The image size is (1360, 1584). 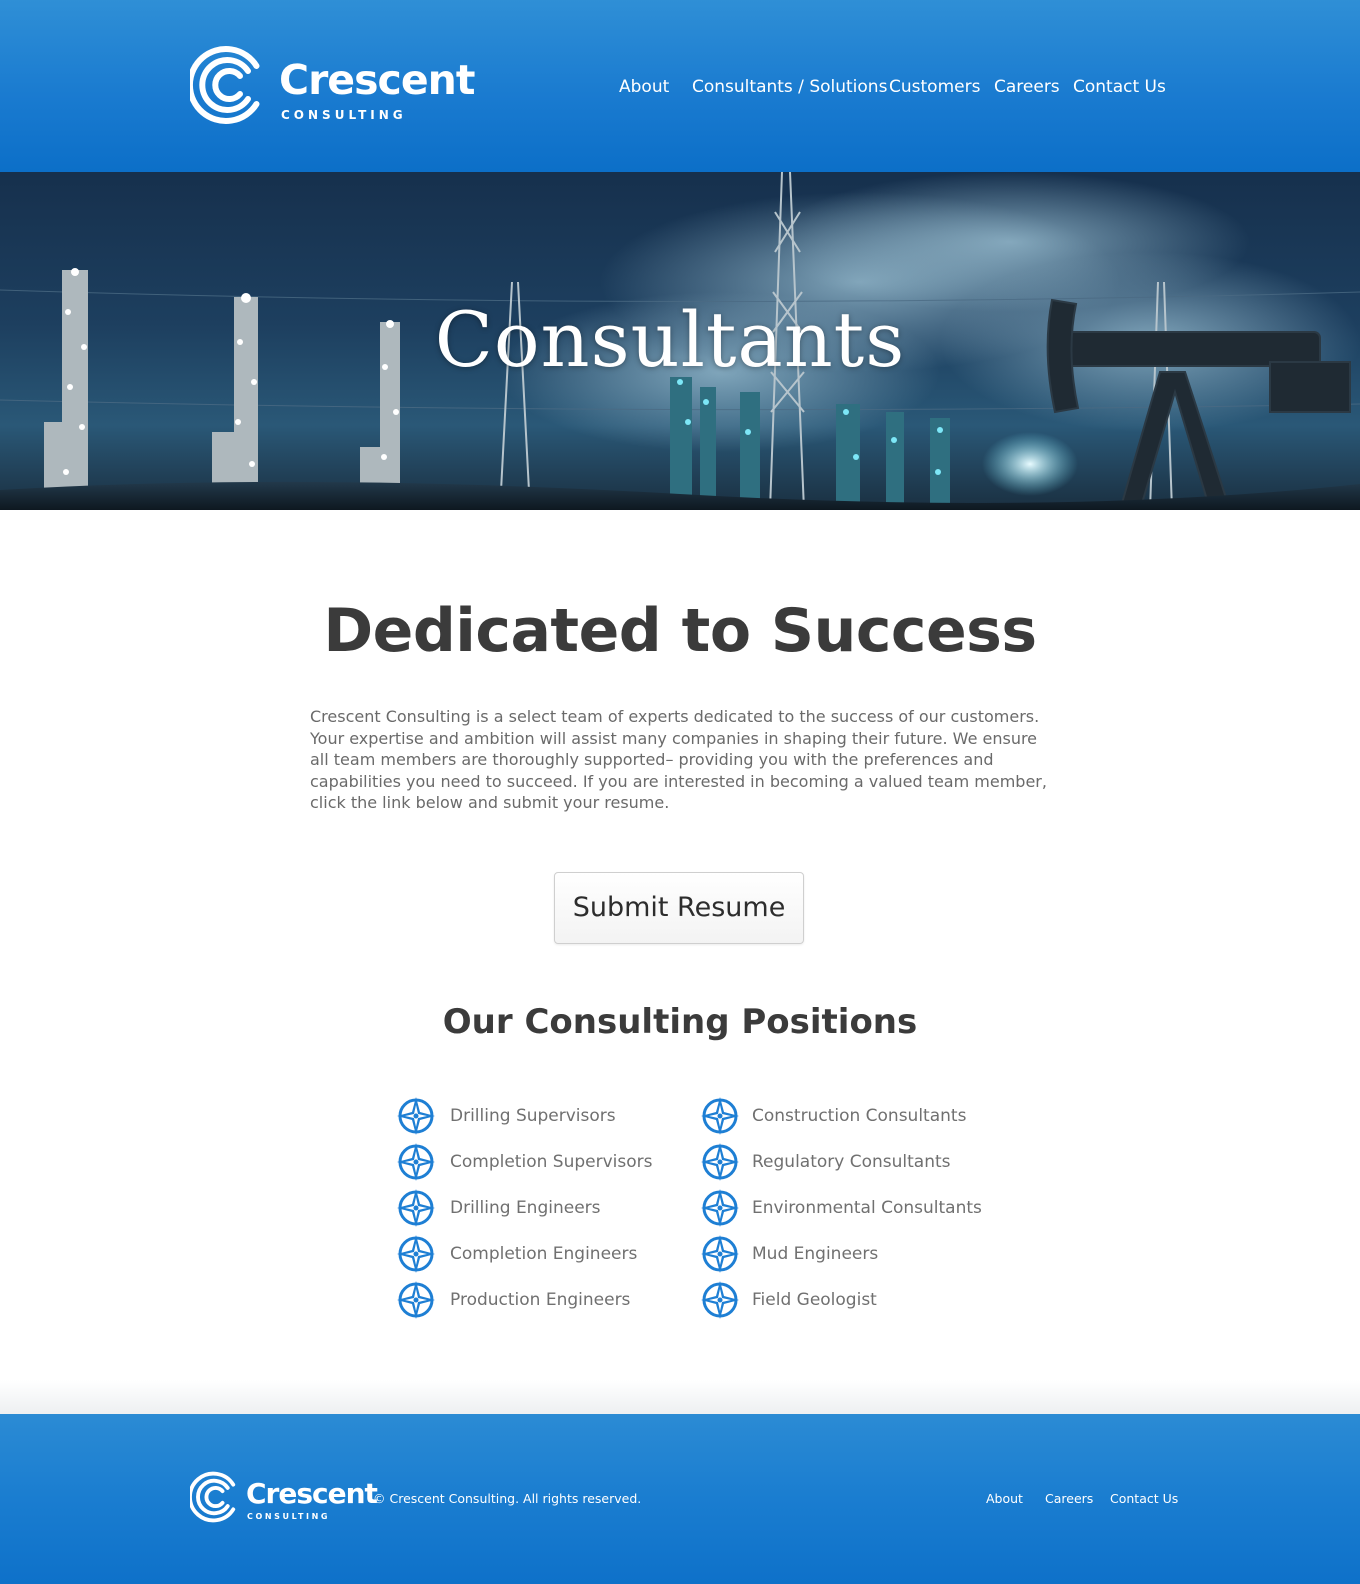 I want to click on list-item: Field Geologist, so click(x=860, y=1301).